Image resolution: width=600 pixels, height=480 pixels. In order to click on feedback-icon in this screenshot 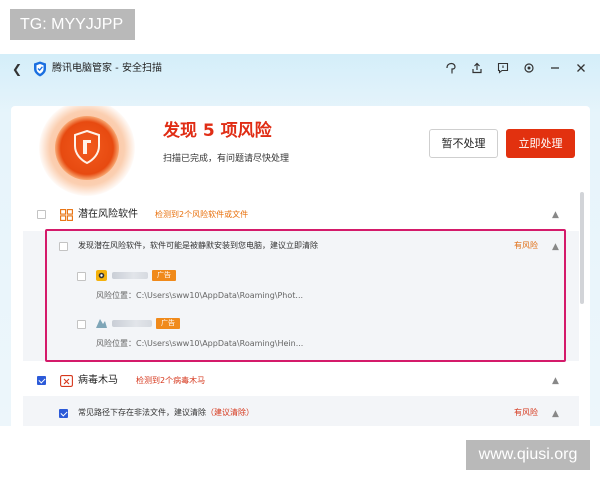, I will do `click(503, 68)`.